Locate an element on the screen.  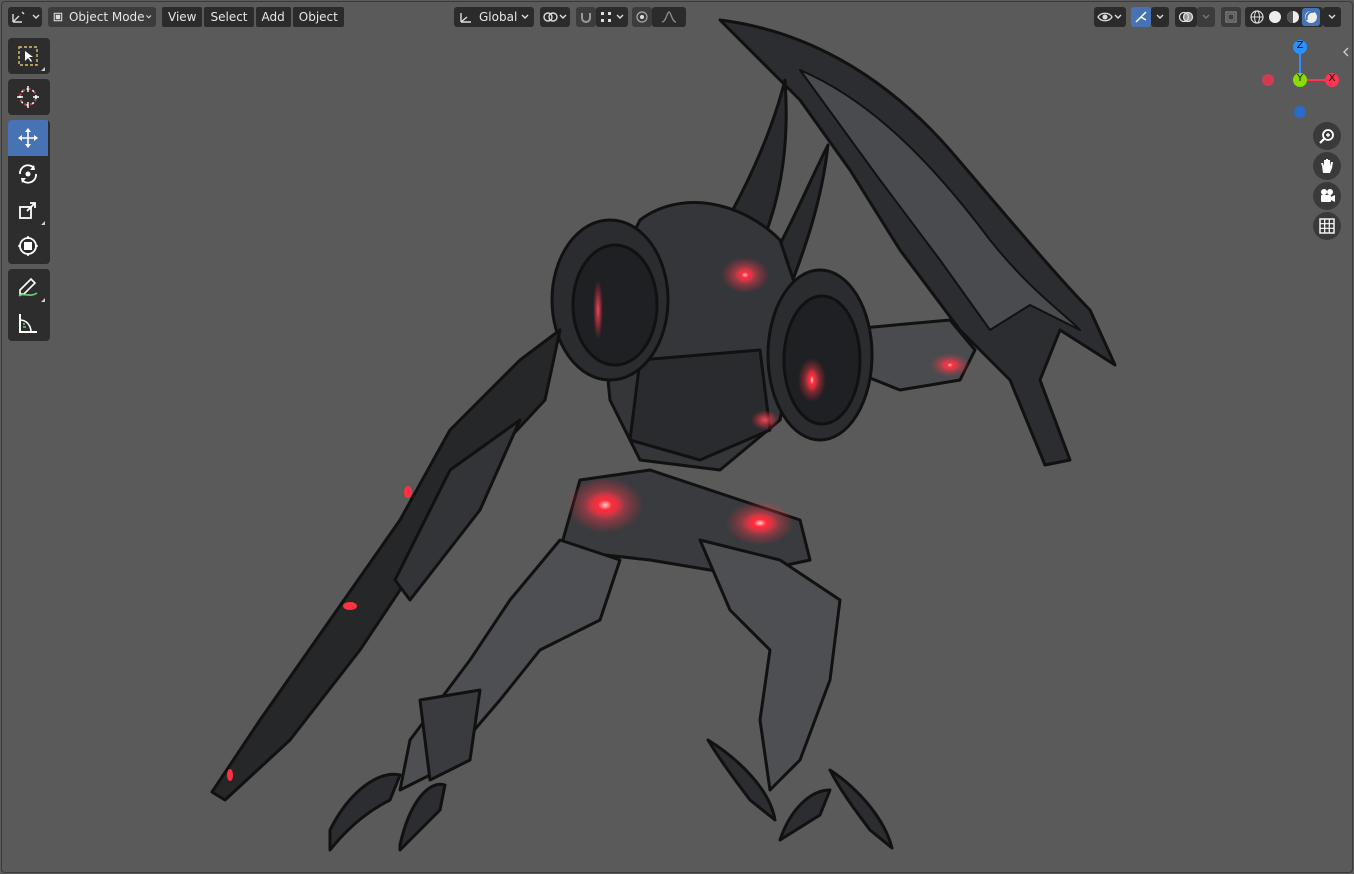
gizmo-dropdown is located at coordinates (1160, 17).